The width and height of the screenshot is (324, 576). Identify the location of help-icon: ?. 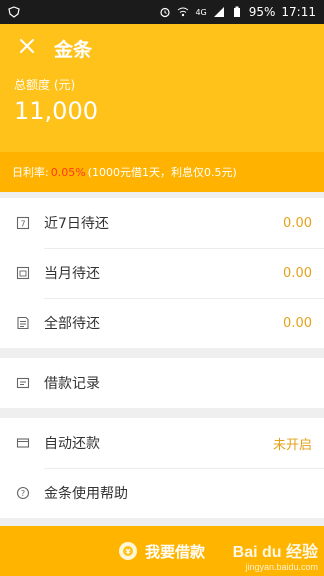
(23, 493).